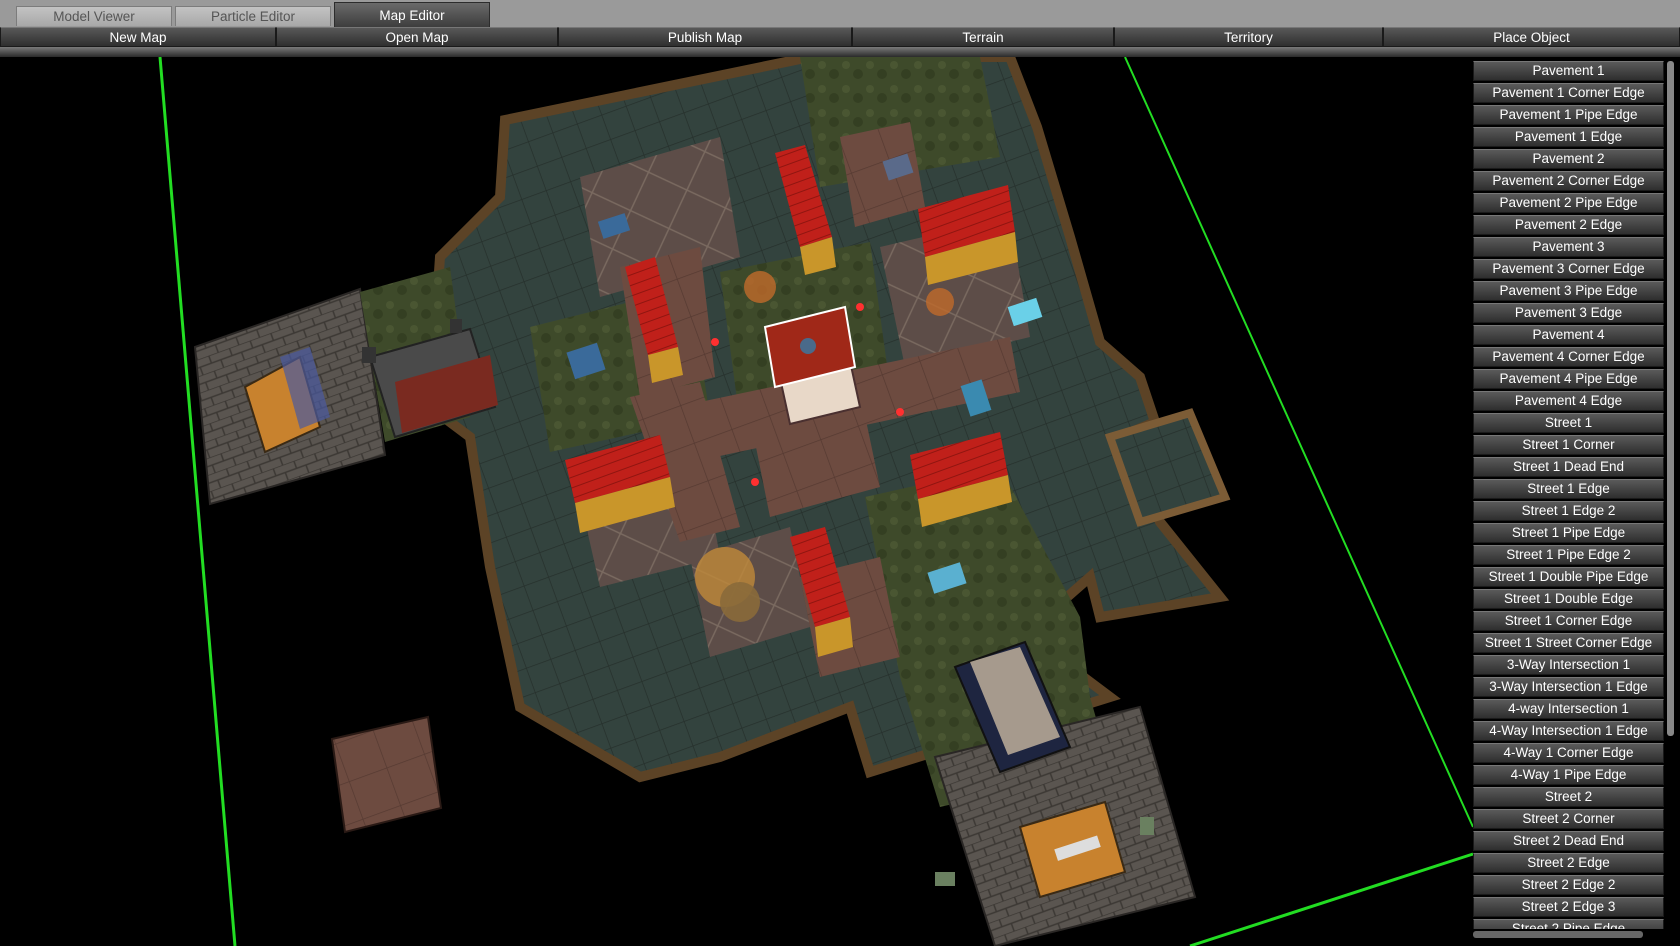  Describe the element at coordinates (1568, 643) in the screenshot. I see `palette-item: Street 1 Street Corner Edge` at that location.